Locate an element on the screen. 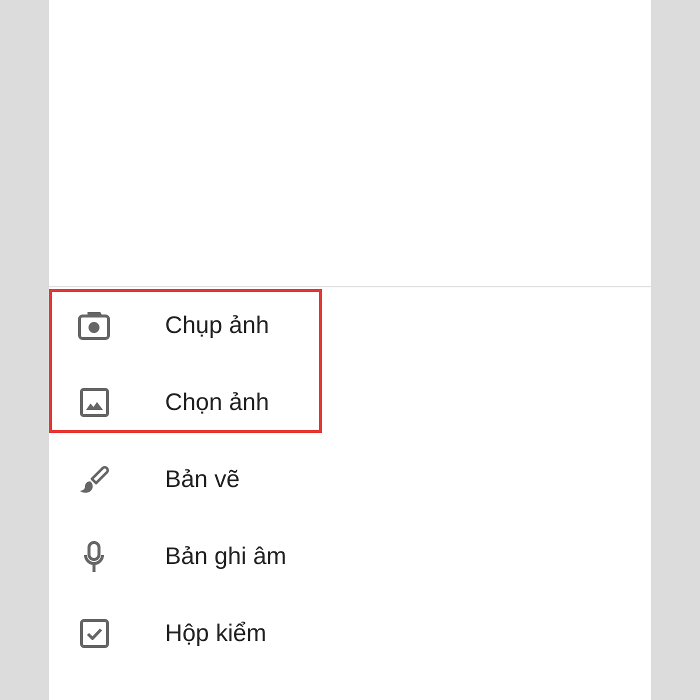 The width and height of the screenshot is (700, 700). menu-item: Hộp kiểm is located at coordinates (157, 633).